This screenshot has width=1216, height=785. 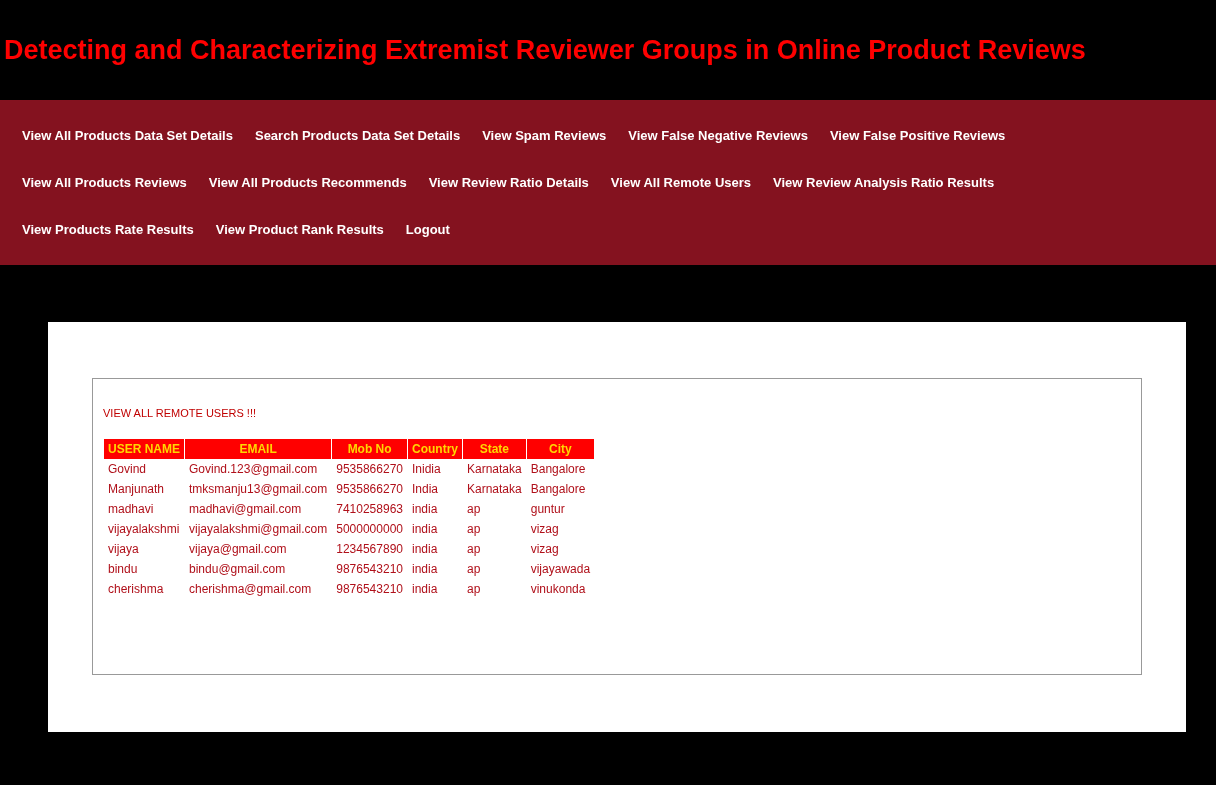 I want to click on table-cell-text: vinukonda, so click(x=558, y=589).